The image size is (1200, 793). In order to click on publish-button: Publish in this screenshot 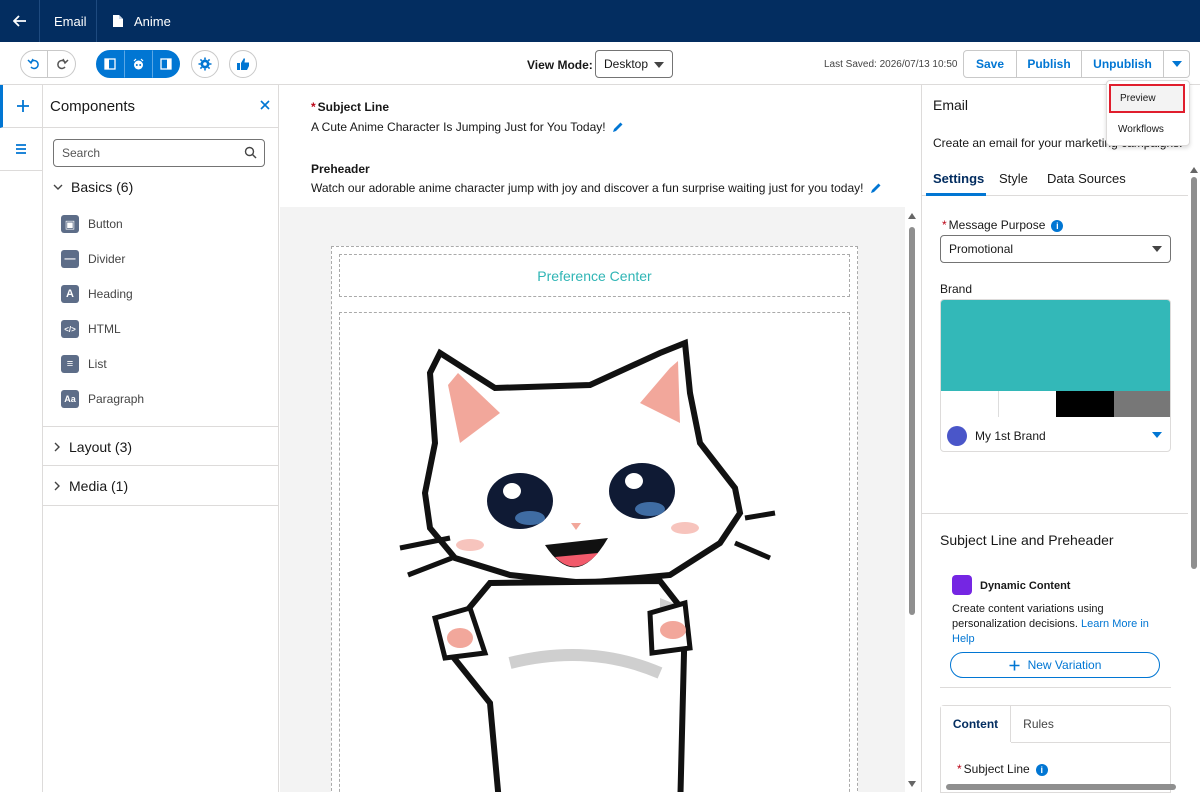, I will do `click(1049, 64)`.